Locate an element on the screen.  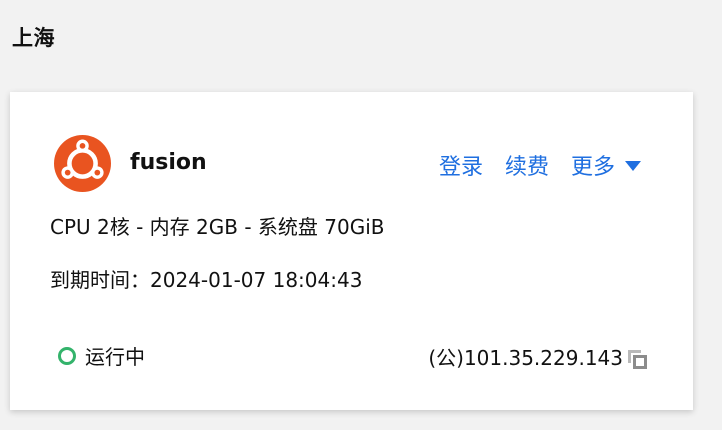
region-title: 上海 is located at coordinates (33, 38).